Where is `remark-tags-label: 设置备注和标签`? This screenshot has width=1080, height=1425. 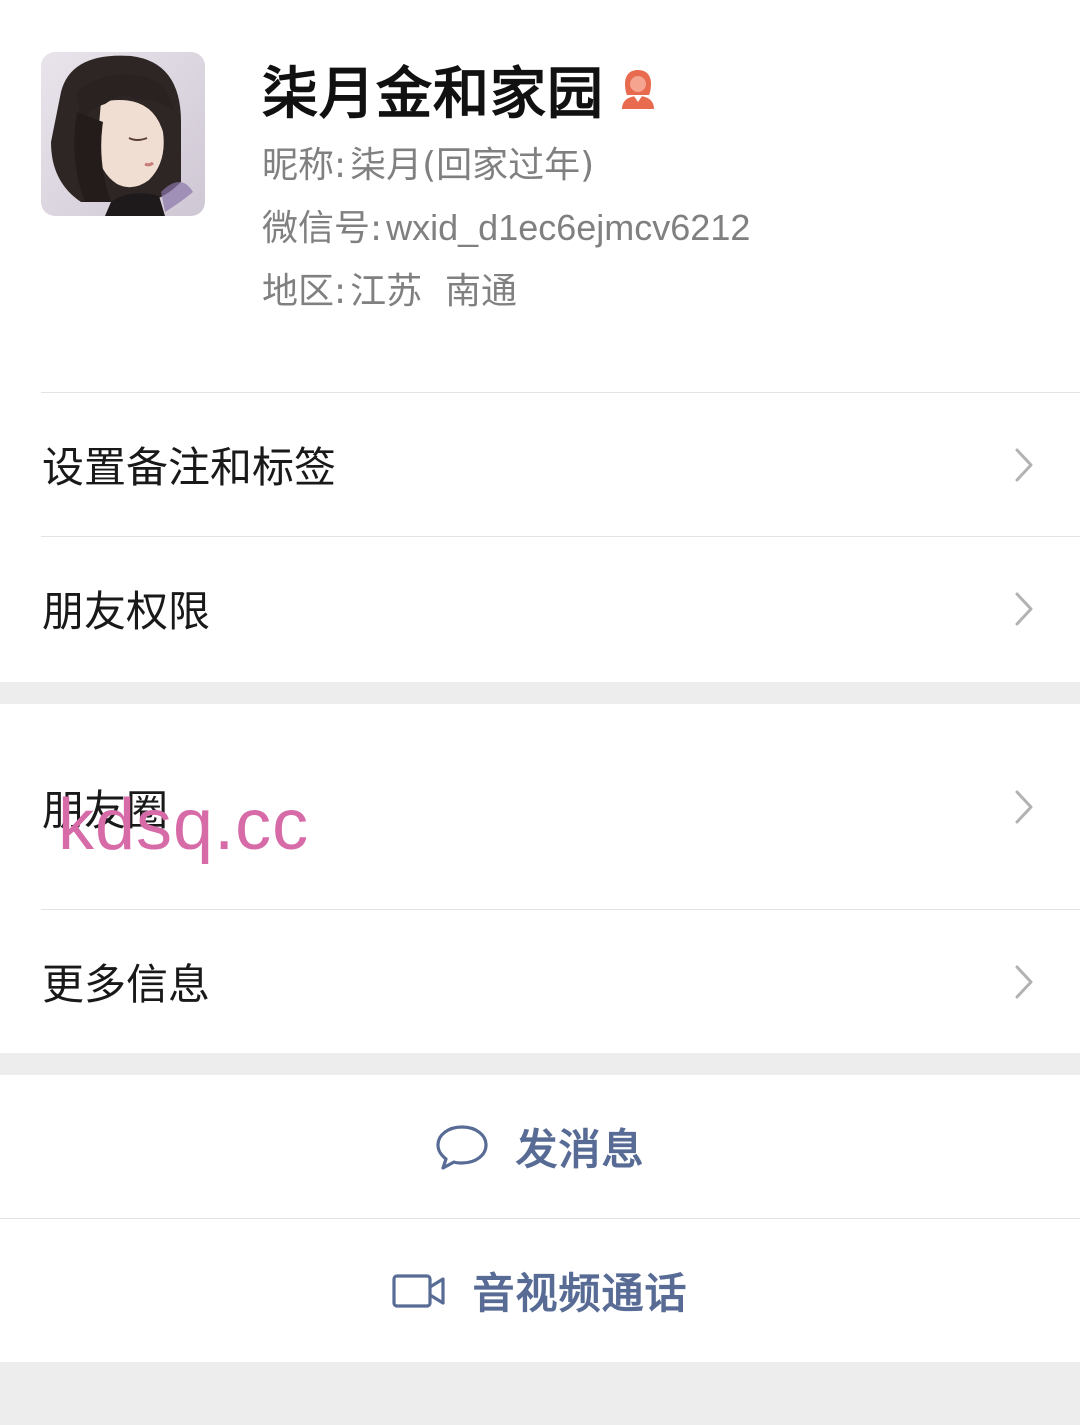
remark-tags-label: 设置备注和标签 is located at coordinates (189, 467).